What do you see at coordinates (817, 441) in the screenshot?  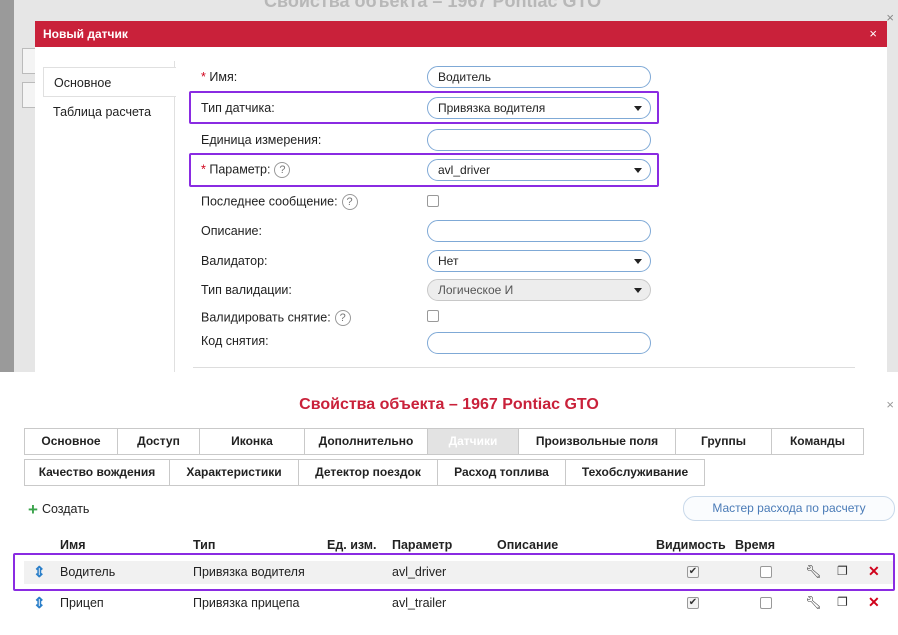 I see `tab-commands: Команды` at bounding box center [817, 441].